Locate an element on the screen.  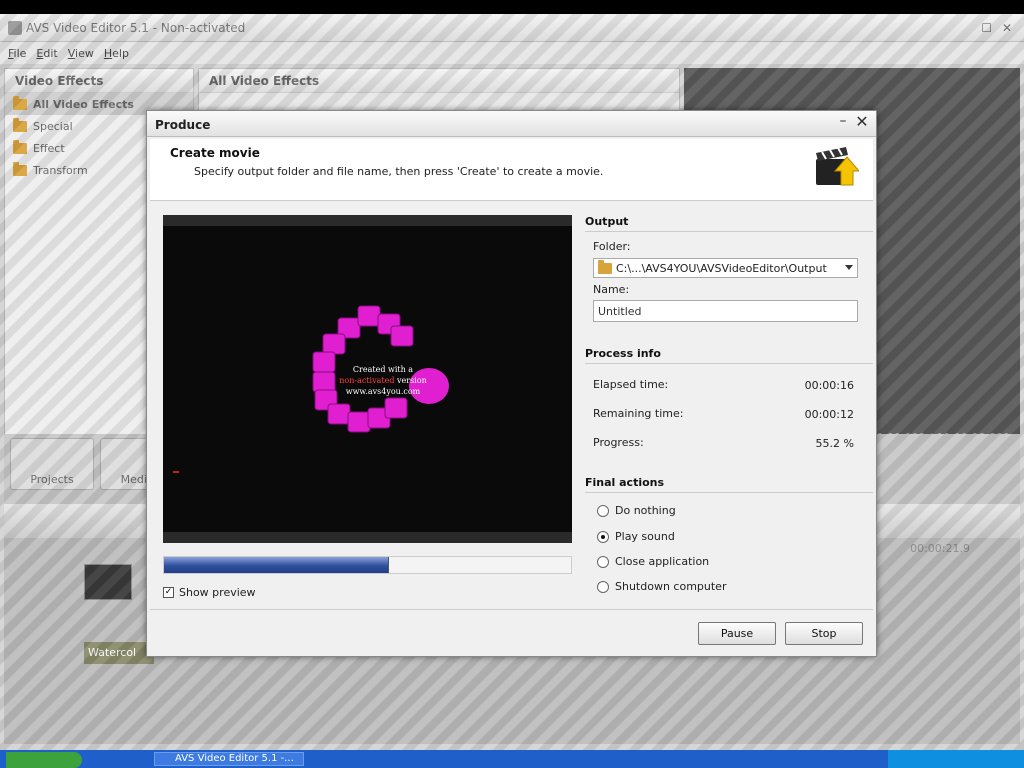
dialog-title-bar: Produce – ✕ is located at coordinates (511, 124).